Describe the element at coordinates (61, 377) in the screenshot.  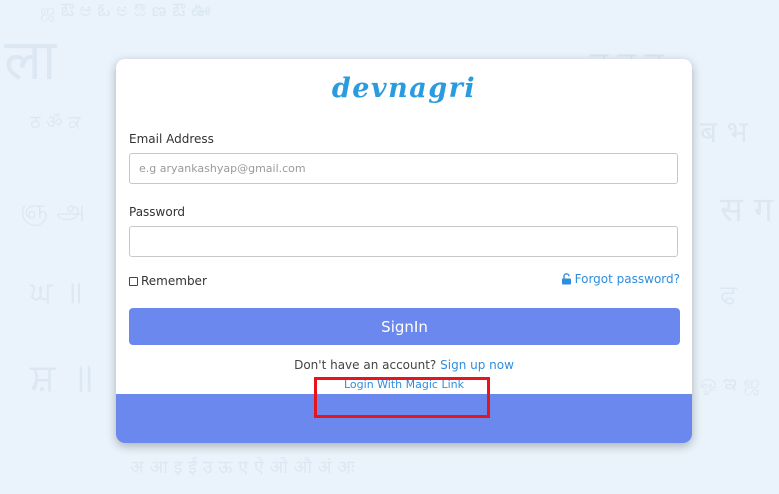
I see `background-script-glyph: ਸ਼ ॥` at that location.